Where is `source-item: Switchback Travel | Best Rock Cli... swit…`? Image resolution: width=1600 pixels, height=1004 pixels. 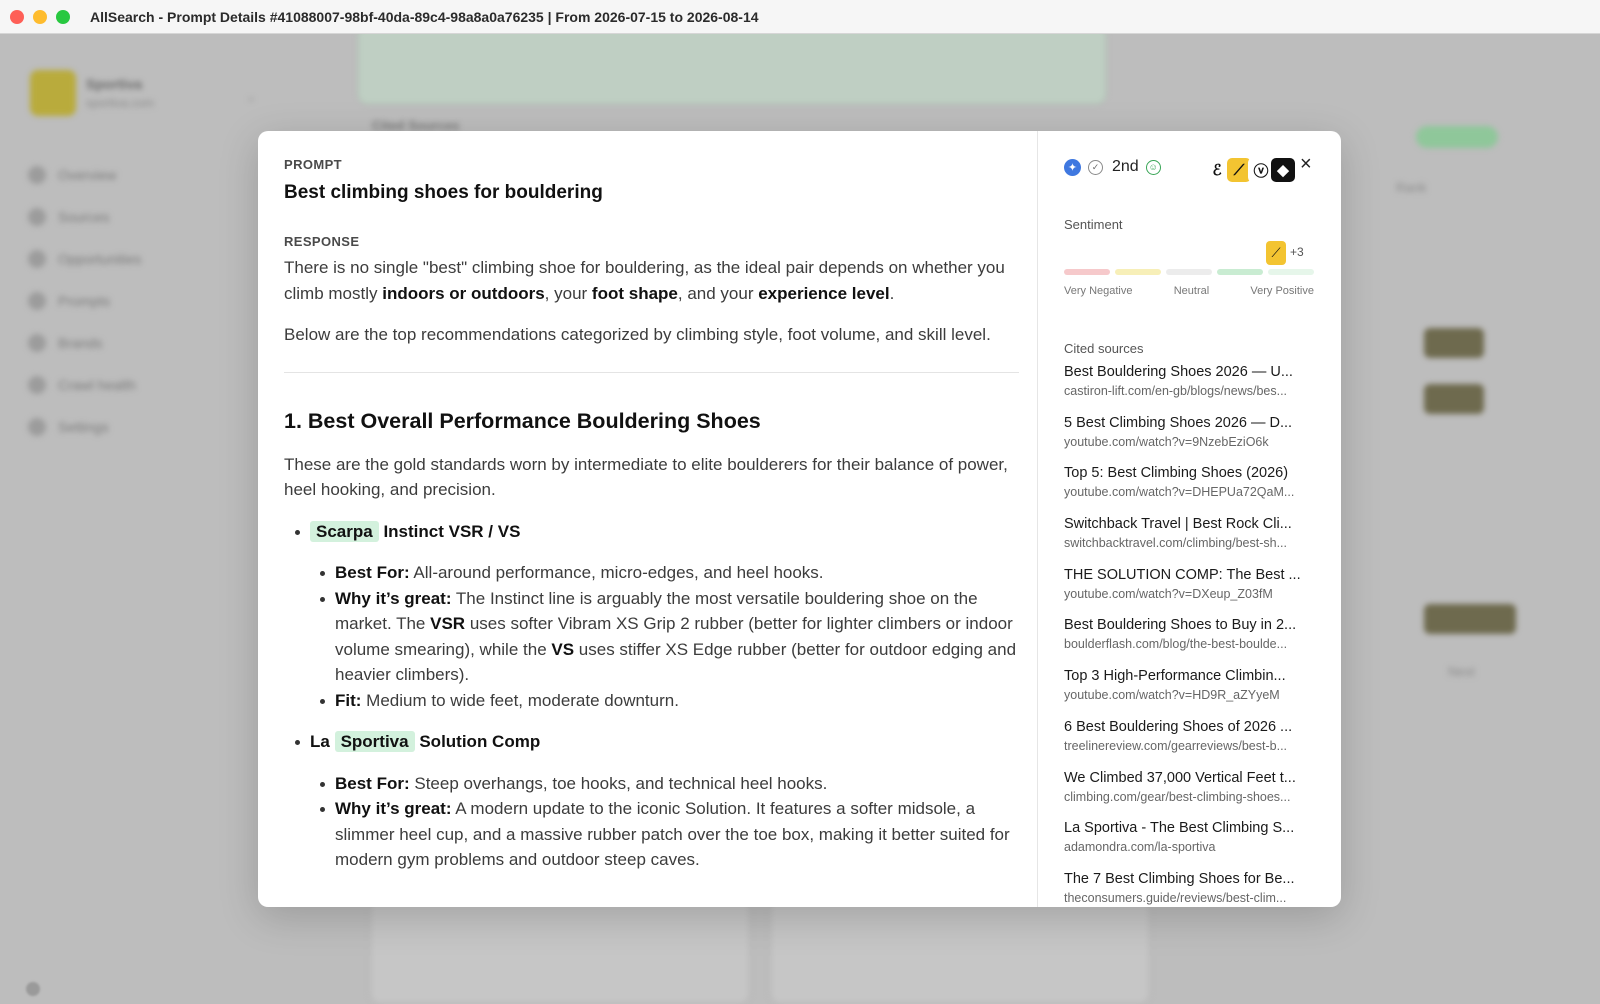
source-item: Switchback Travel | Best Rock Cli... swit… is located at coordinates (1190, 540).